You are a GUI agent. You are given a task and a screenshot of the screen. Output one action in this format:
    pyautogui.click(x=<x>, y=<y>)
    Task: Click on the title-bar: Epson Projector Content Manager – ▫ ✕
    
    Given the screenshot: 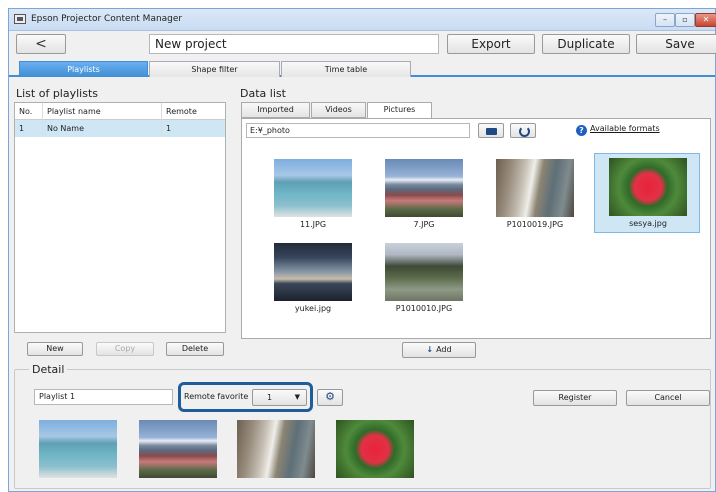 What is the action you would take?
    pyautogui.click(x=362, y=20)
    